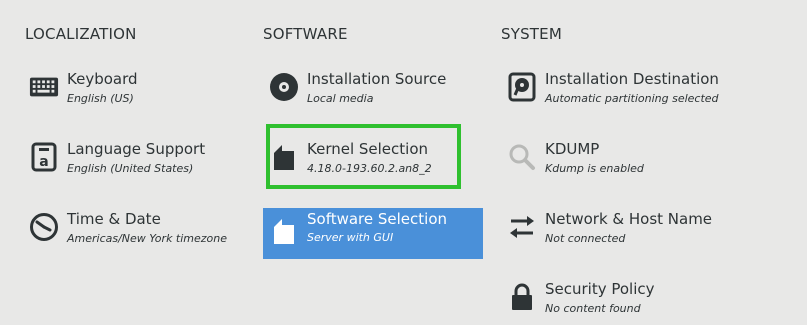 The width and height of the screenshot is (807, 325). What do you see at coordinates (632, 98) in the screenshot?
I see `destination-status: Automatic partitioning selected` at bounding box center [632, 98].